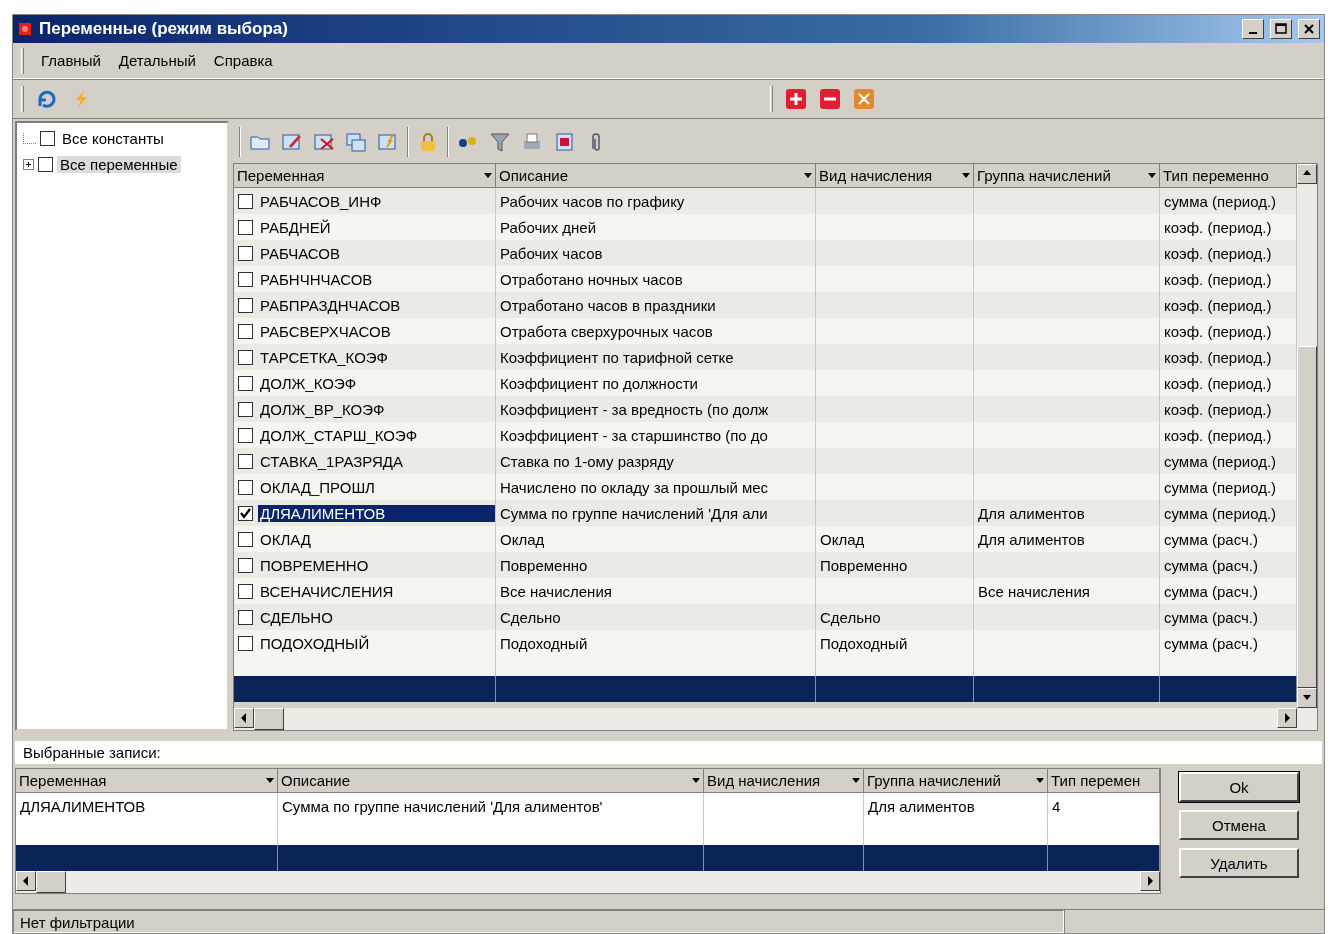 This screenshot has height=934, width=1333. Describe the element at coordinates (47, 99) in the screenshot. I see `refresh-icon` at that location.